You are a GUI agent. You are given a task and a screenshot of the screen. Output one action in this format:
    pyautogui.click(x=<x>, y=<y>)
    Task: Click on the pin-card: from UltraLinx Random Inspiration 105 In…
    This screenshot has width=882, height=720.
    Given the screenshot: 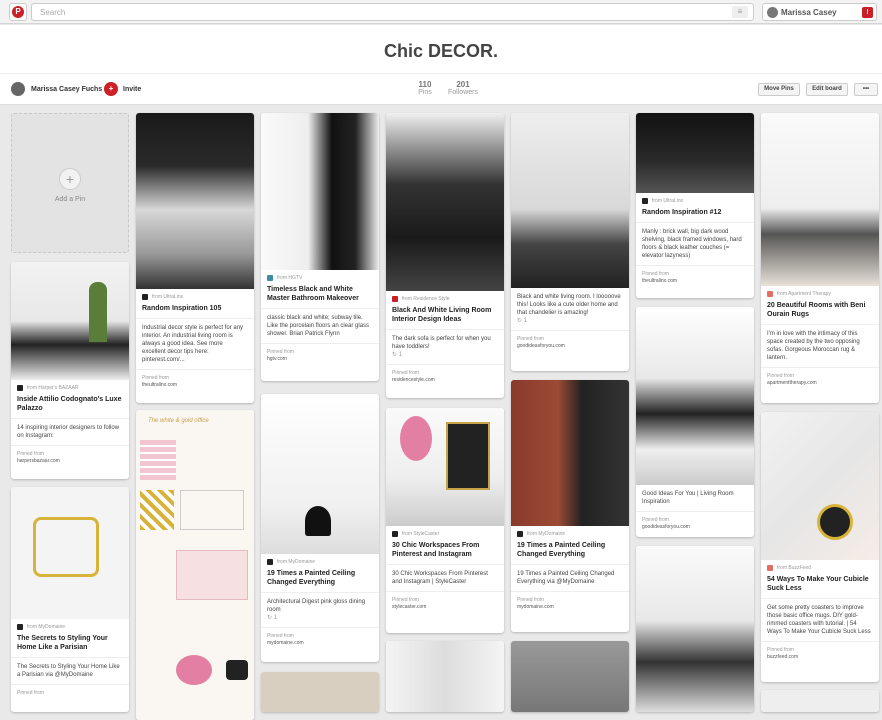 What is the action you would take?
    pyautogui.click(x=195, y=258)
    